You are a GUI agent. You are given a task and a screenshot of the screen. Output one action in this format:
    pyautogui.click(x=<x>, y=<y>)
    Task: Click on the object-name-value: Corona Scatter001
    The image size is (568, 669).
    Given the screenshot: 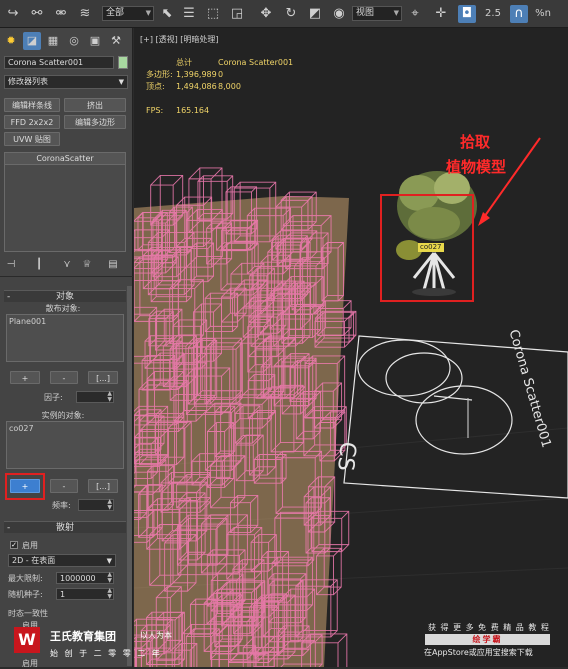 What is the action you would take?
    pyautogui.click(x=46, y=62)
    